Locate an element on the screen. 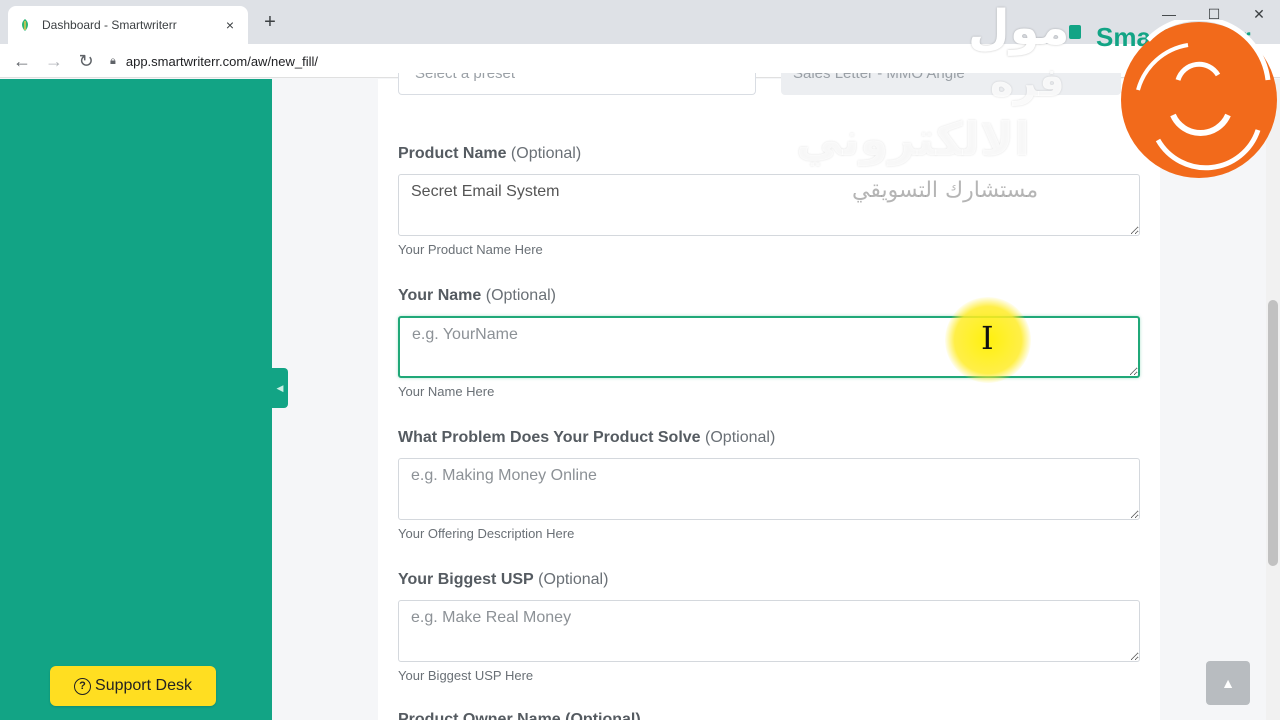 The width and height of the screenshot is (1280, 720). watermark-line-4: مستشارك التسويقي is located at coordinates (945, 190).